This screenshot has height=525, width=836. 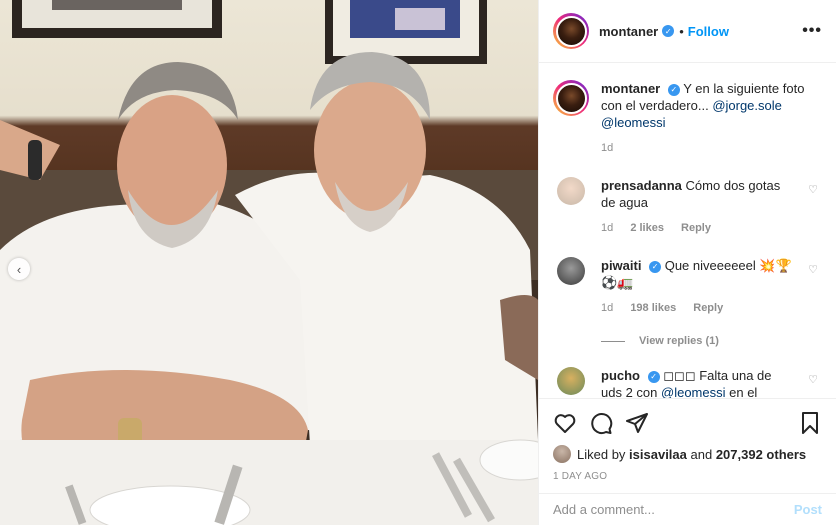 I want to click on liker-username: isisavilaa, so click(x=658, y=454).